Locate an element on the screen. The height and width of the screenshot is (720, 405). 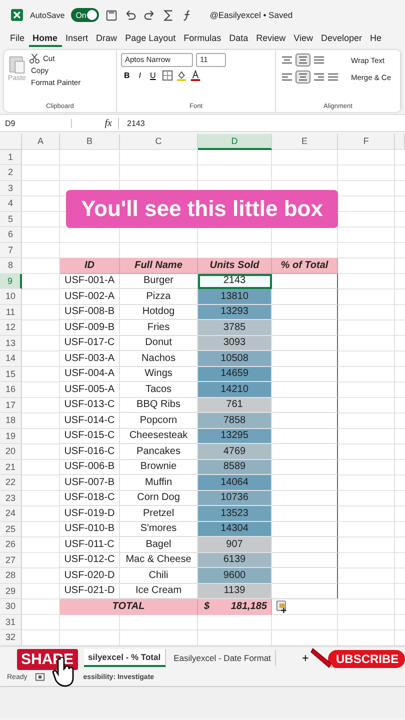
bold-button: B is located at coordinates (127, 75).